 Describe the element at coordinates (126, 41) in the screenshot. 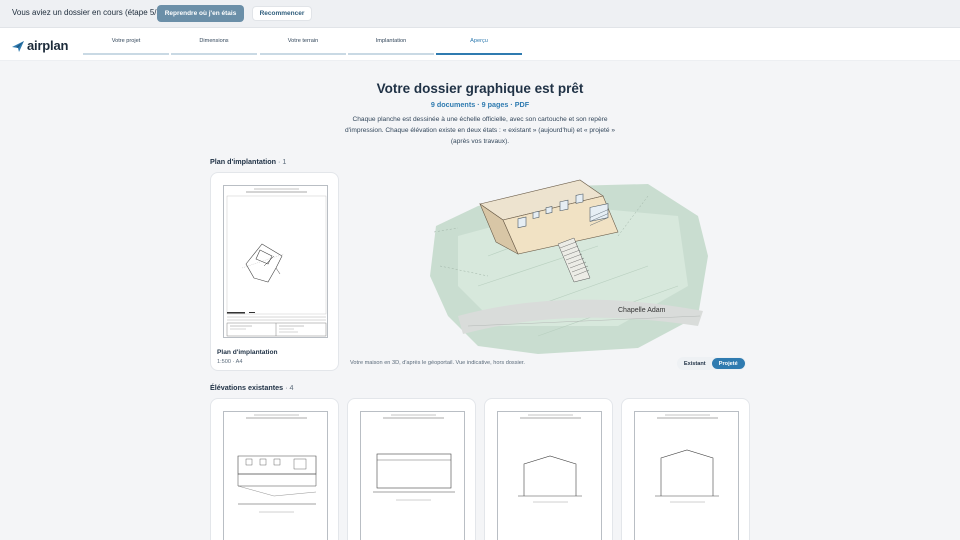

I see `tab-votre-projet: Votre projet` at that location.